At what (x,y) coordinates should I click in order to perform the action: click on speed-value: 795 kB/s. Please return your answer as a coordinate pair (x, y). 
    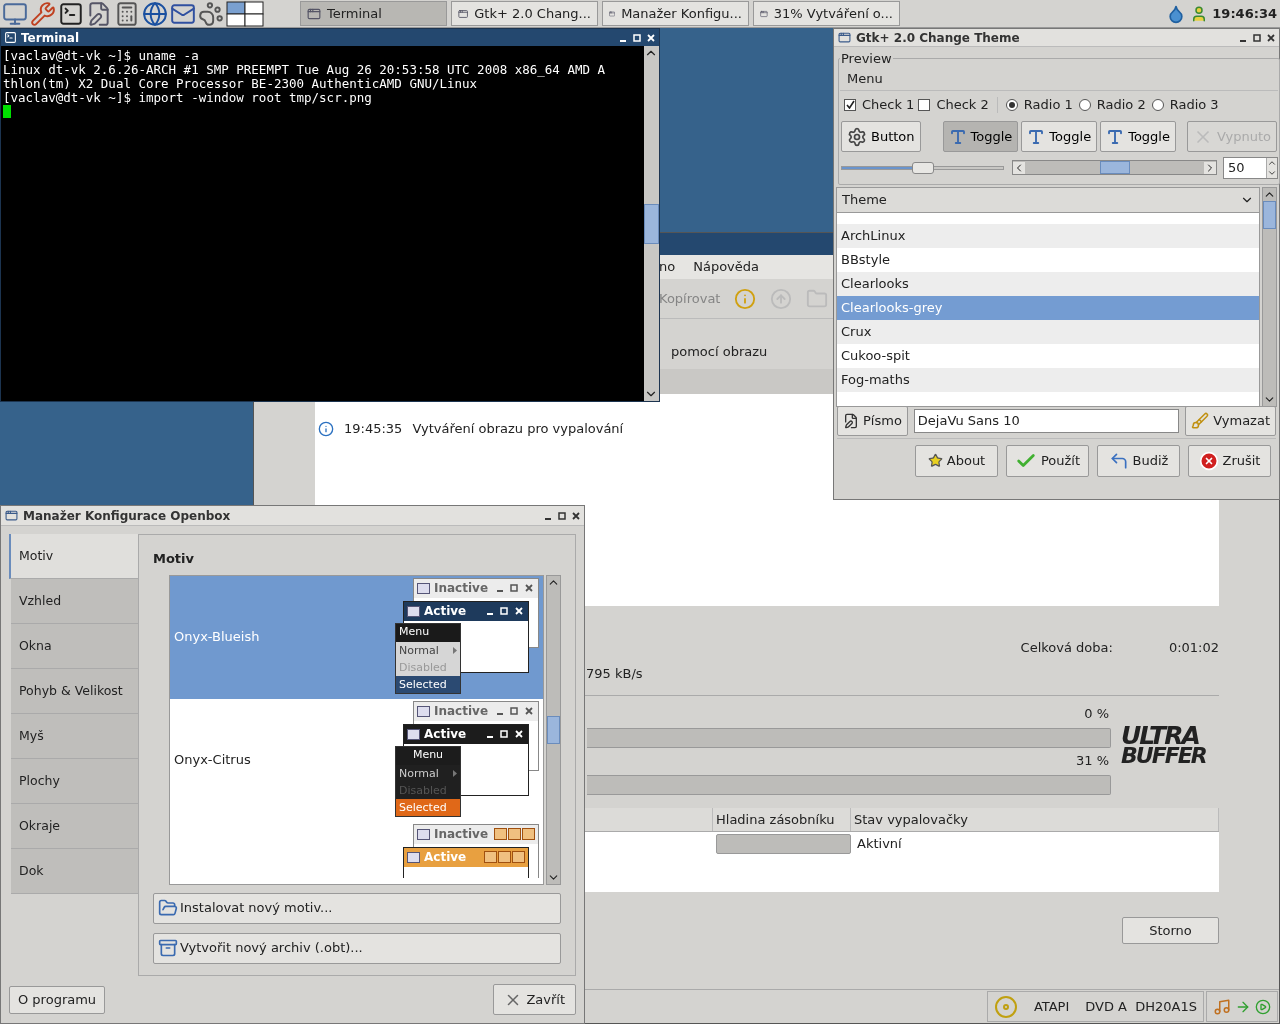
    Looking at the image, I should click on (614, 673).